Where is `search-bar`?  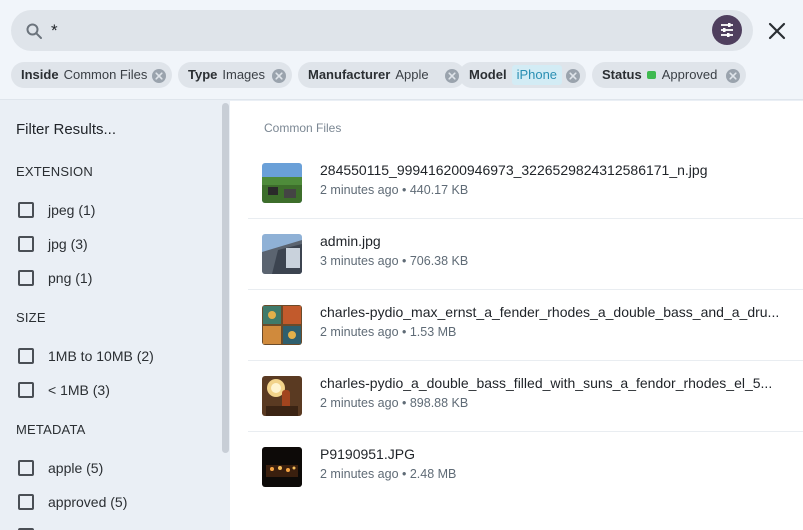 search-bar is located at coordinates (382, 30).